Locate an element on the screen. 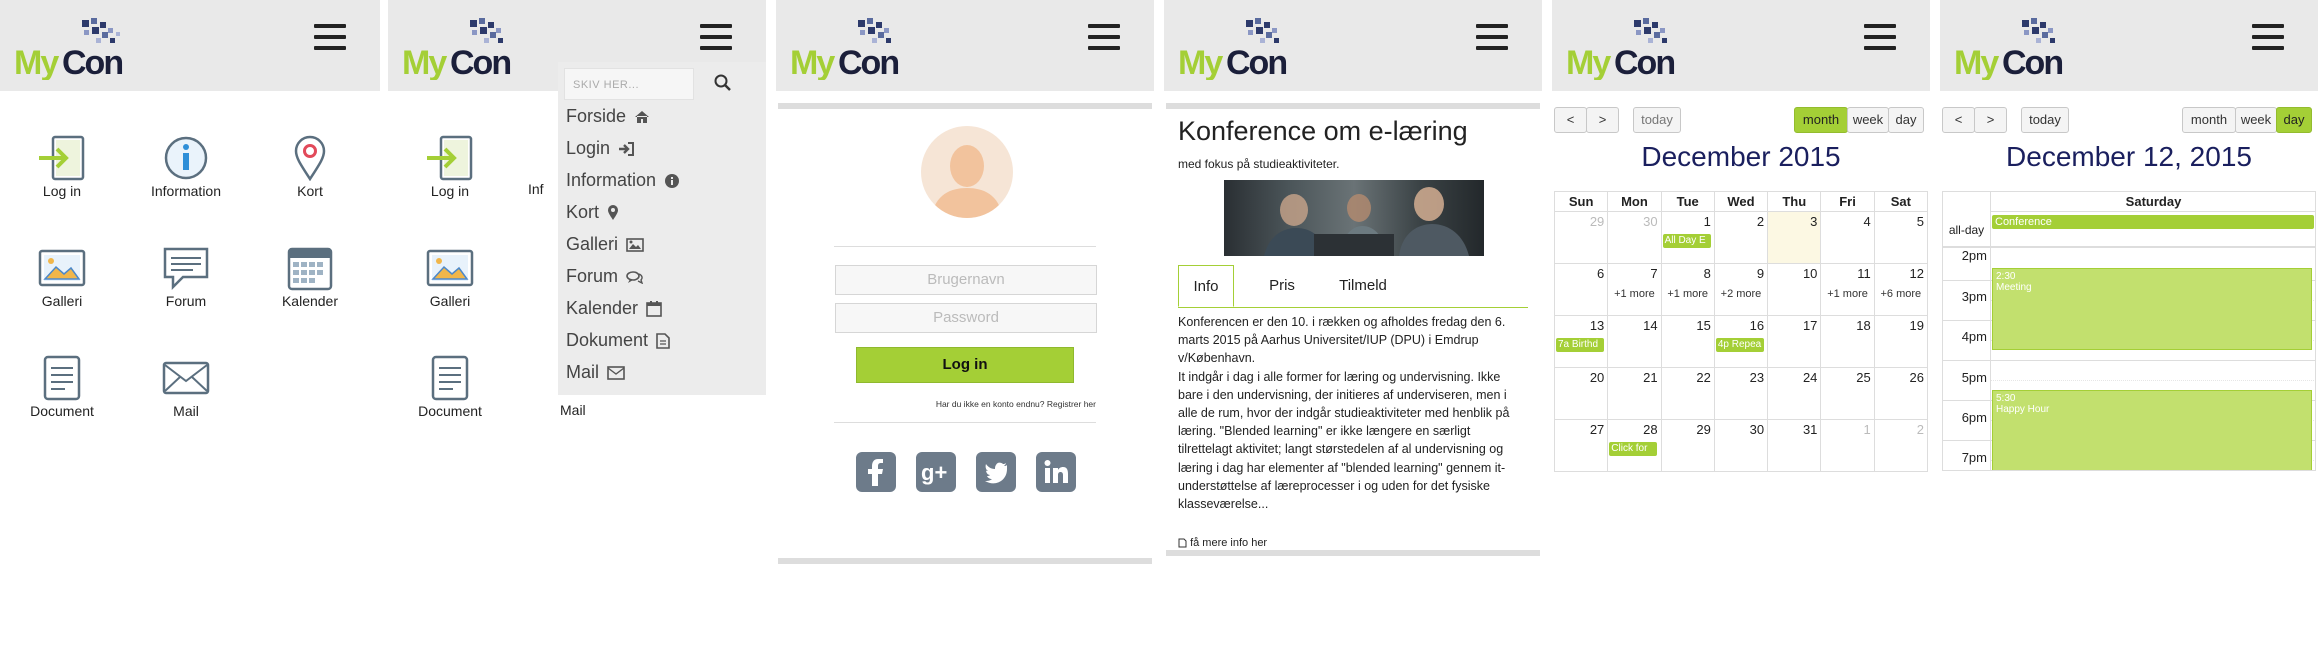 This screenshot has width=2320, height=667. menu-item-forside: Forside is located at coordinates (608, 118).